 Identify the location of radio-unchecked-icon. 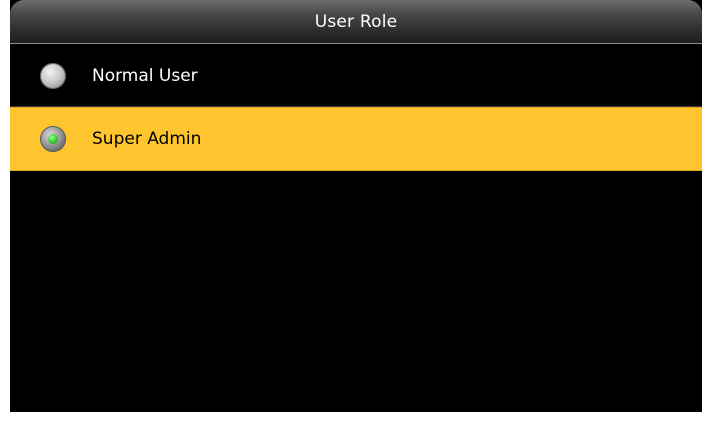
(53, 75).